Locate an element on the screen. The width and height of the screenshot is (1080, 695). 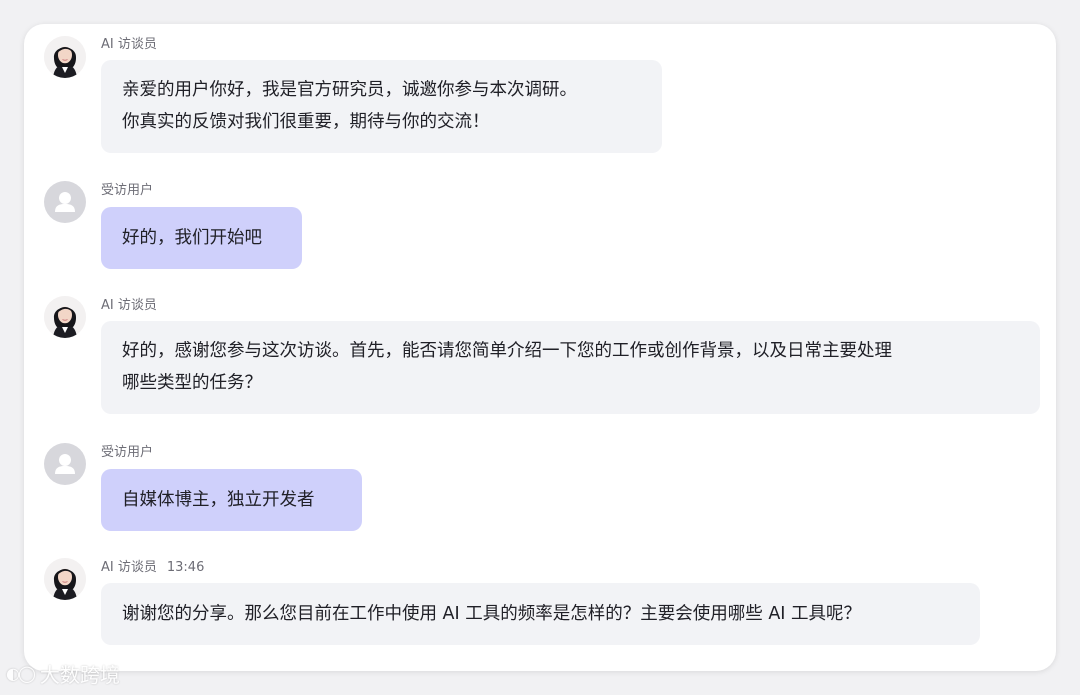
message-bubble: 自媒体博主，独立开发者 is located at coordinates (231, 500).